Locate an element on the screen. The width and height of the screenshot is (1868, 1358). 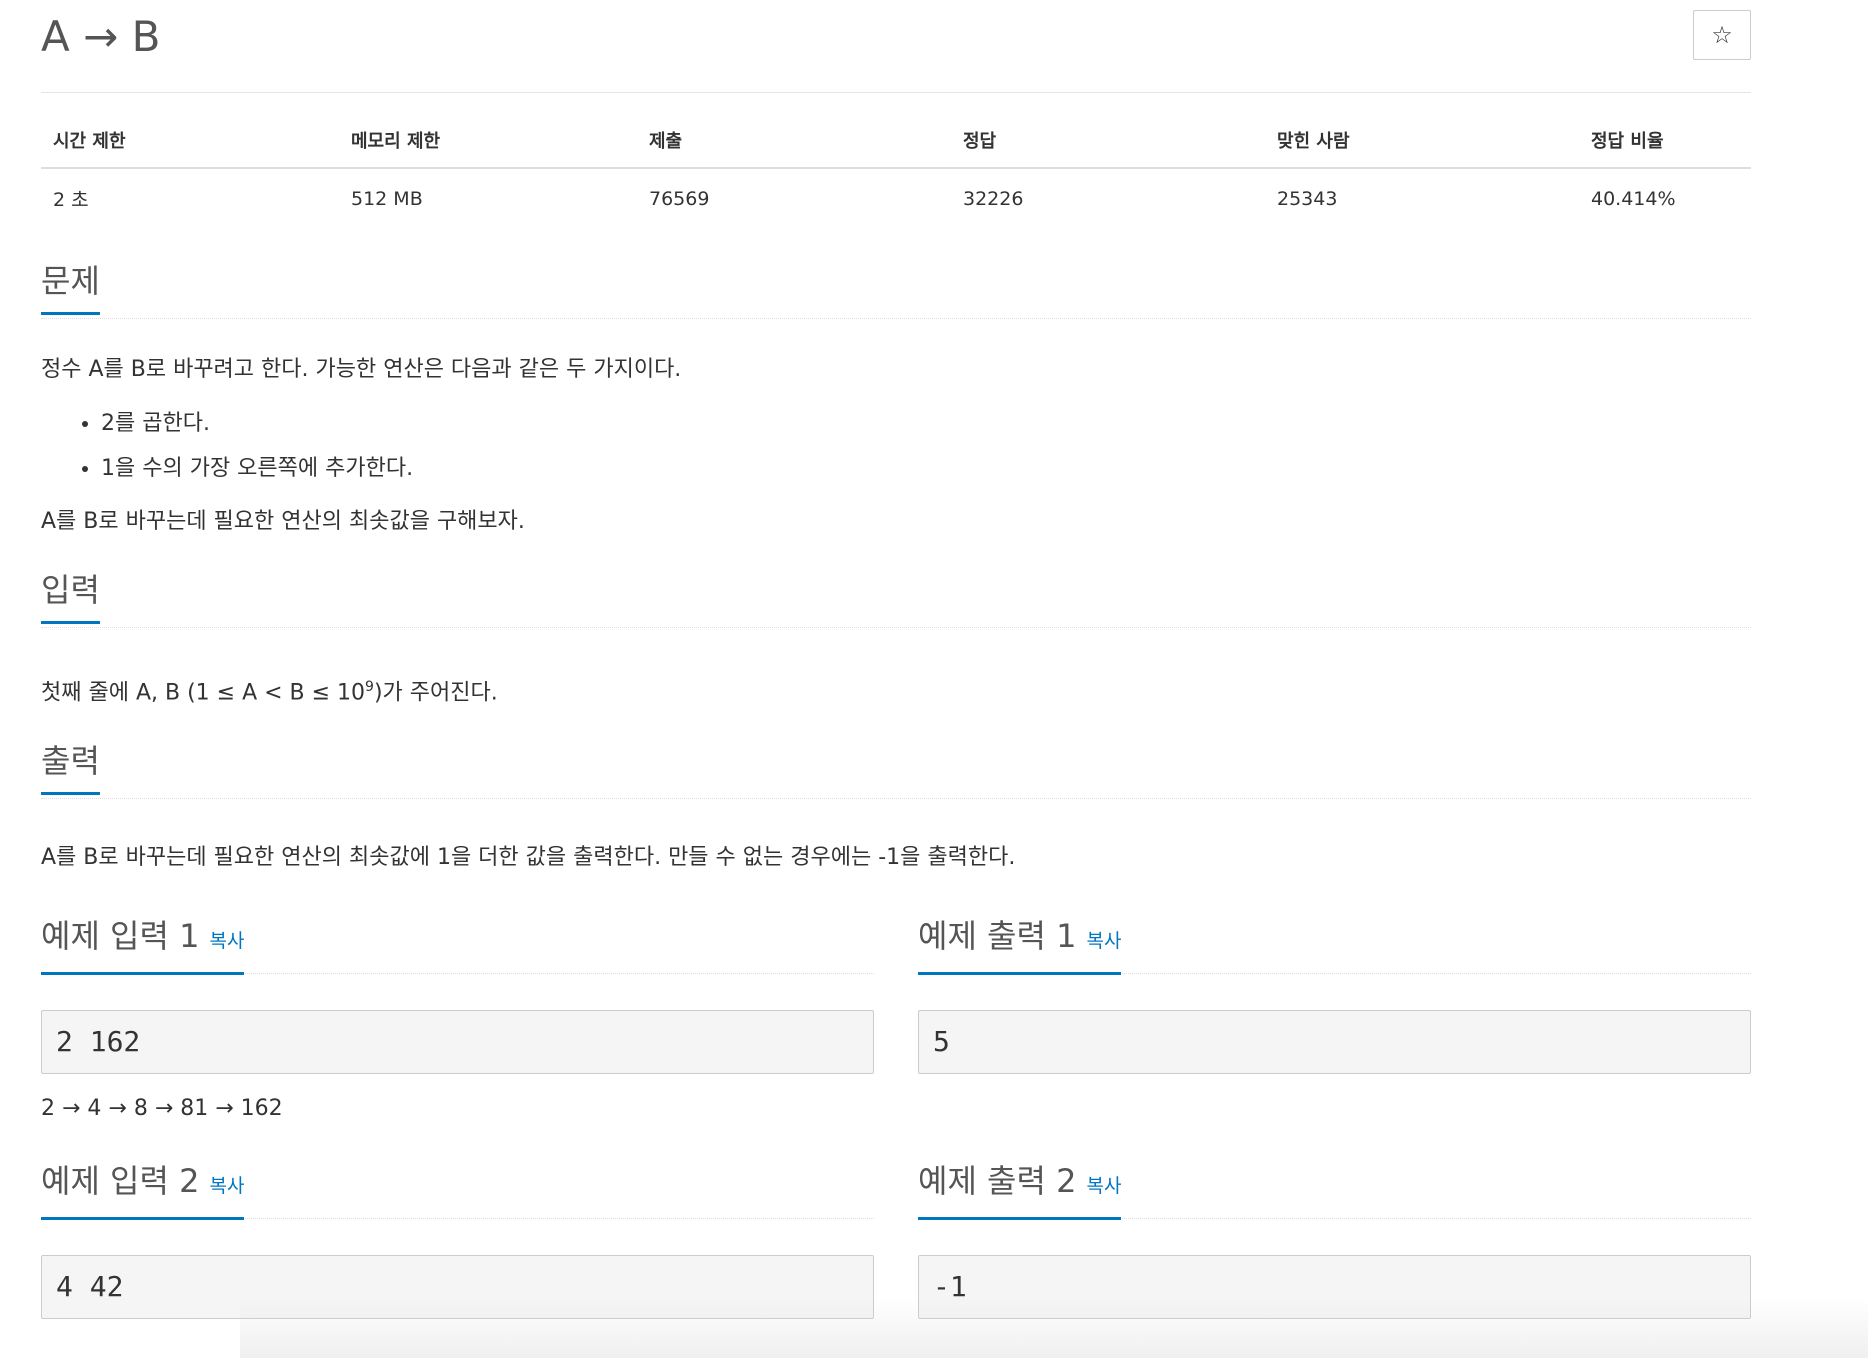
sample-input-2-heading: 예제 입력 2 복사 is located at coordinates (143, 1190).